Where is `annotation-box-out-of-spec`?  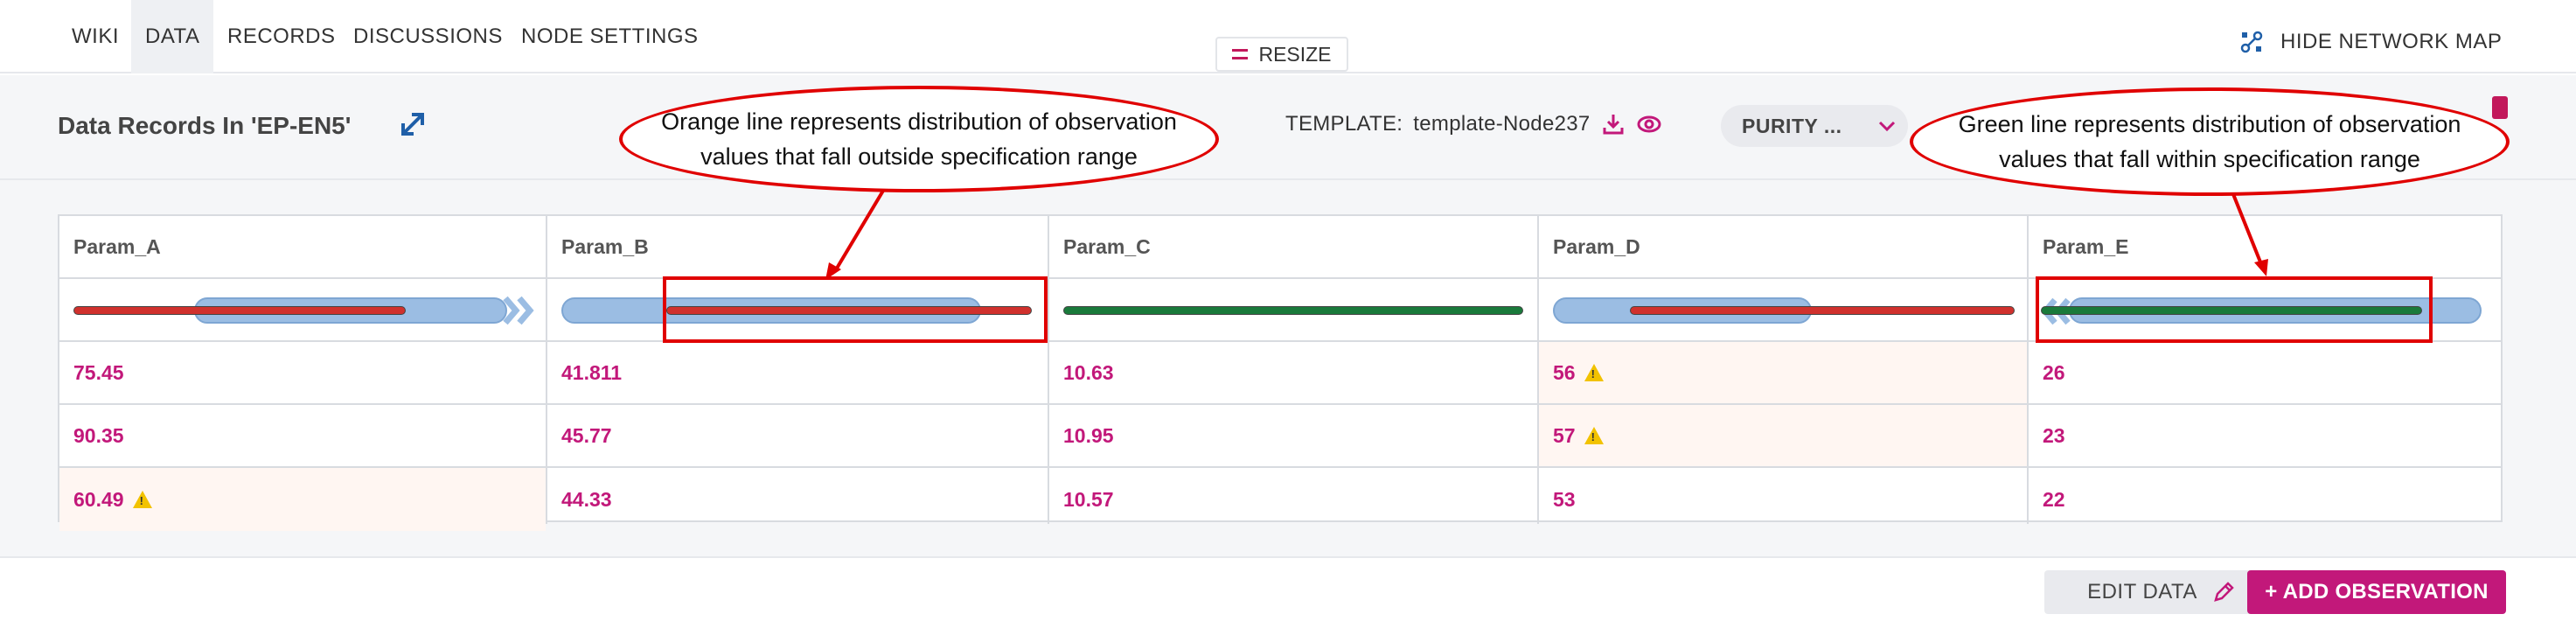 annotation-box-out-of-spec is located at coordinates (855, 309).